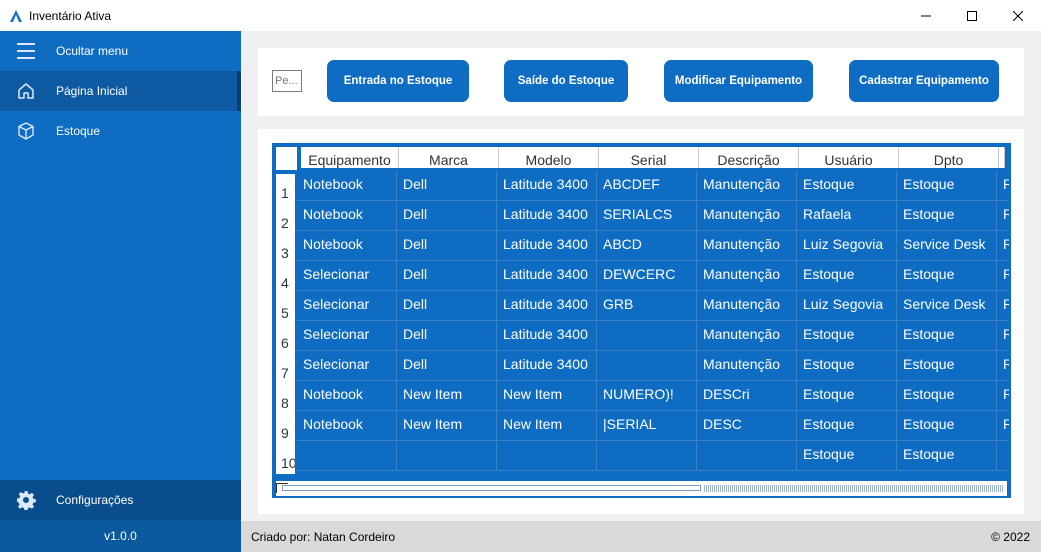  Describe the element at coordinates (647, 396) in the screenshot. I see `table-cell: NUMERO)!` at that location.